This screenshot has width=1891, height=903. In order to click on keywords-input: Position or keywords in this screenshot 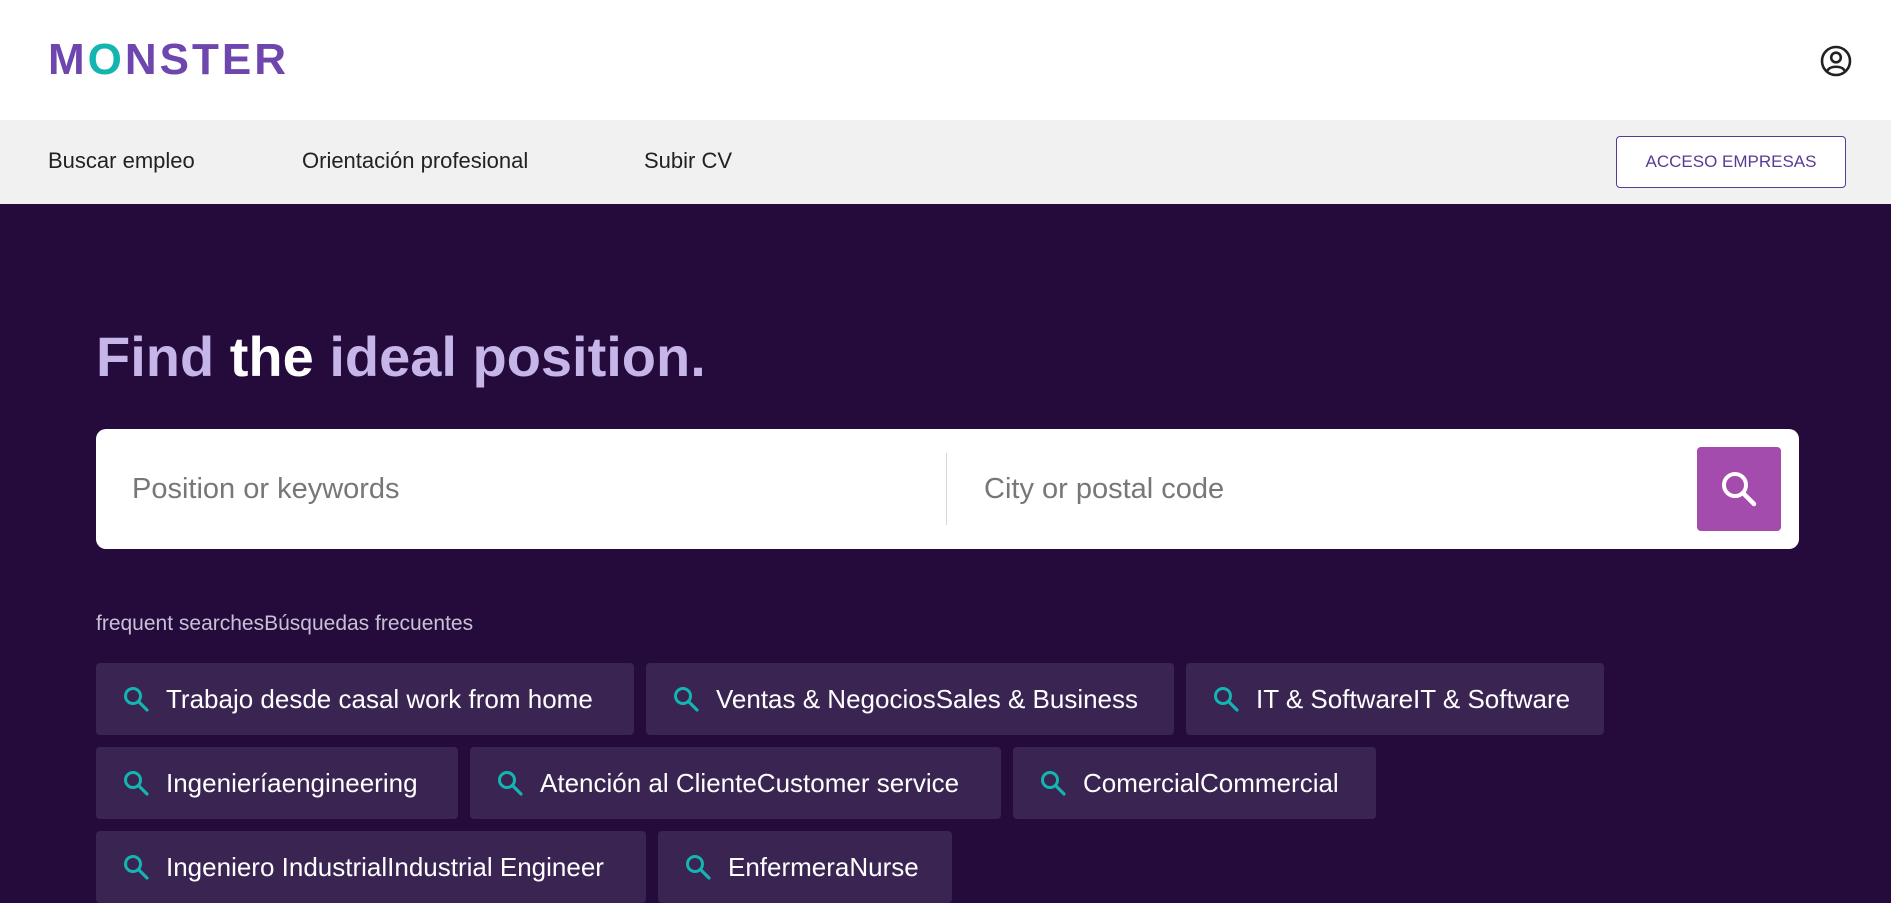, I will do `click(532, 489)`.